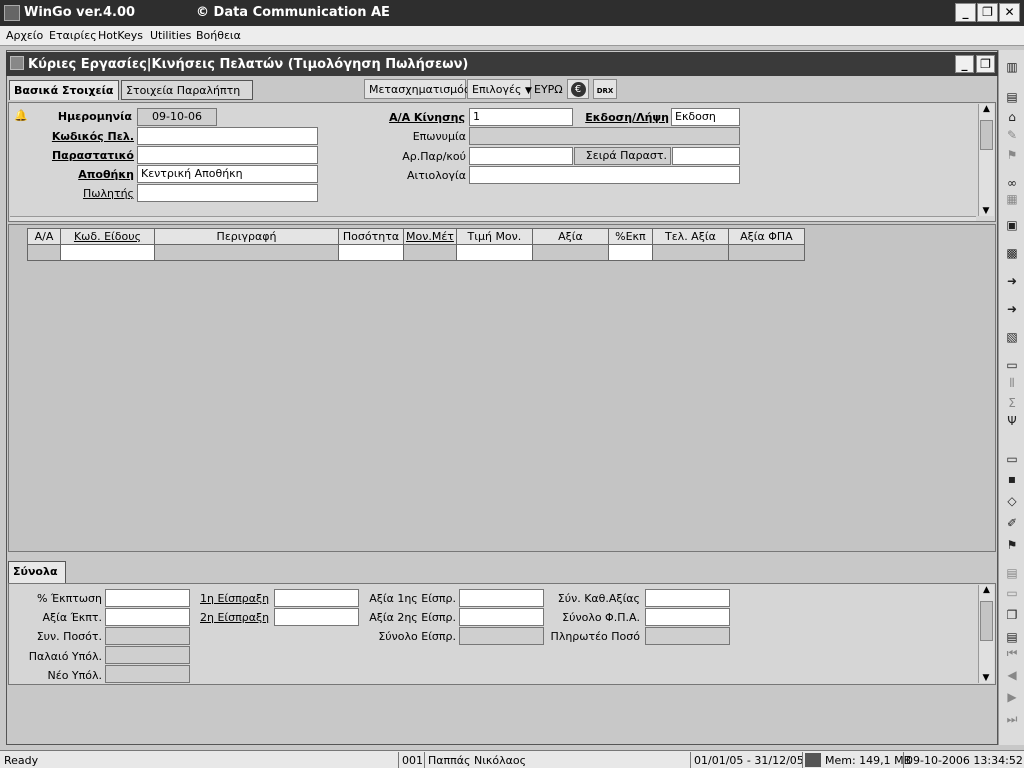 The image size is (1024, 768). What do you see at coordinates (1012, 573) in the screenshot?
I see `stack-icon: ▤` at bounding box center [1012, 573].